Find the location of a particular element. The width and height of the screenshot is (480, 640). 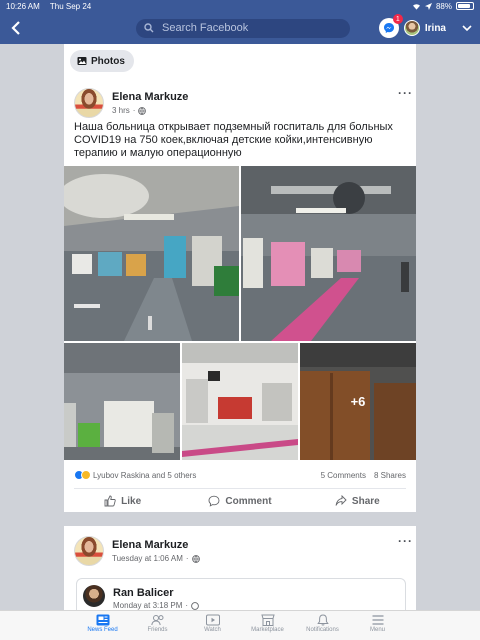

battery-icon is located at coordinates (465, 6).